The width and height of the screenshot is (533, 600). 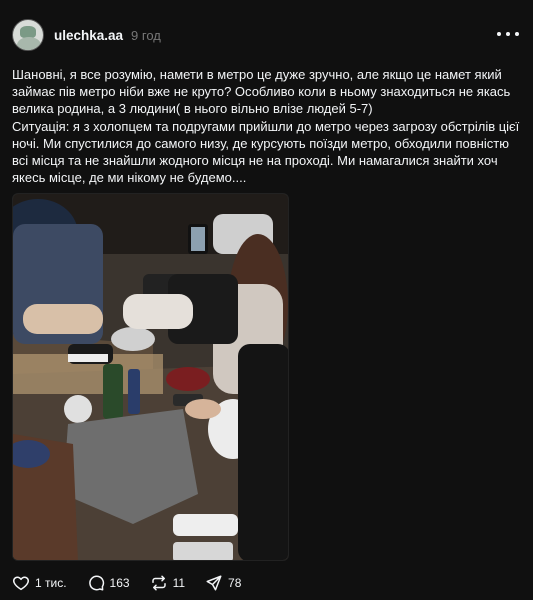 I want to click on post-time: 9 год, so click(x=146, y=35).